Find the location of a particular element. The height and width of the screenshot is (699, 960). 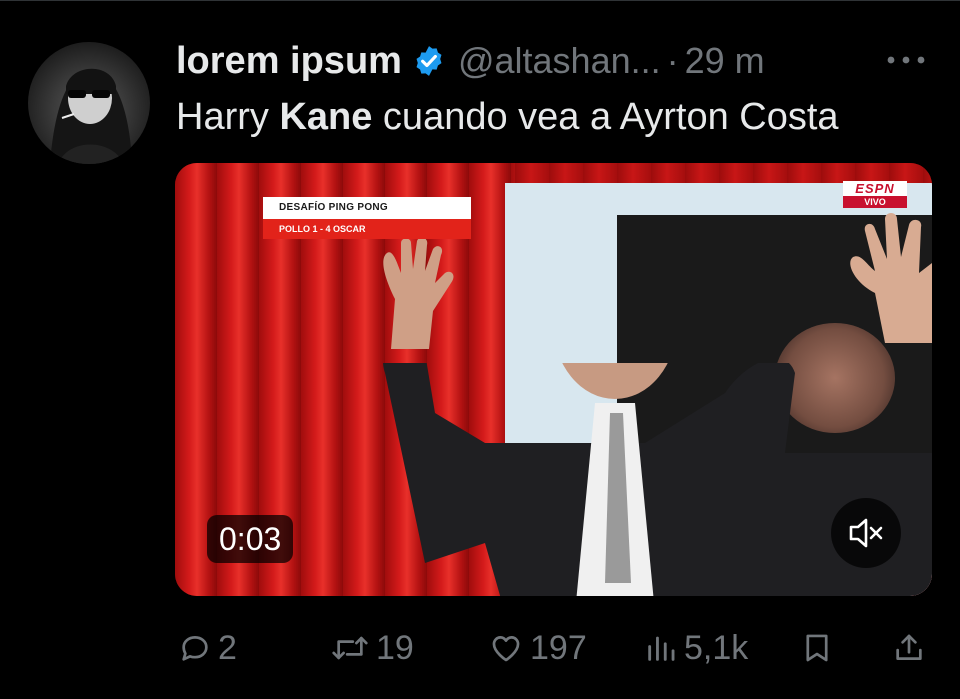

mute-button is located at coordinates (866, 533).